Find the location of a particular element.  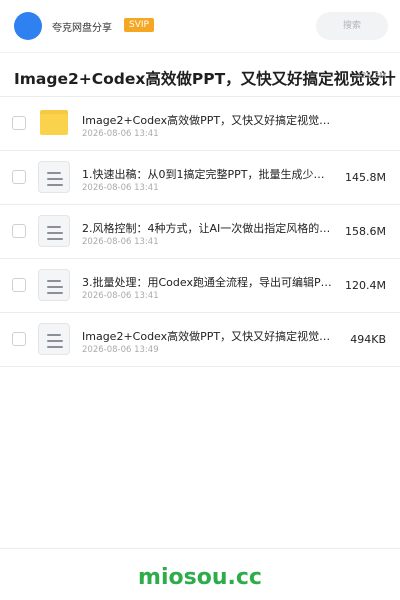

folder-header: Image2+Codex高效做PPT，又快又好搞定视觉设计 425.3M is located at coordinates (200, 76).